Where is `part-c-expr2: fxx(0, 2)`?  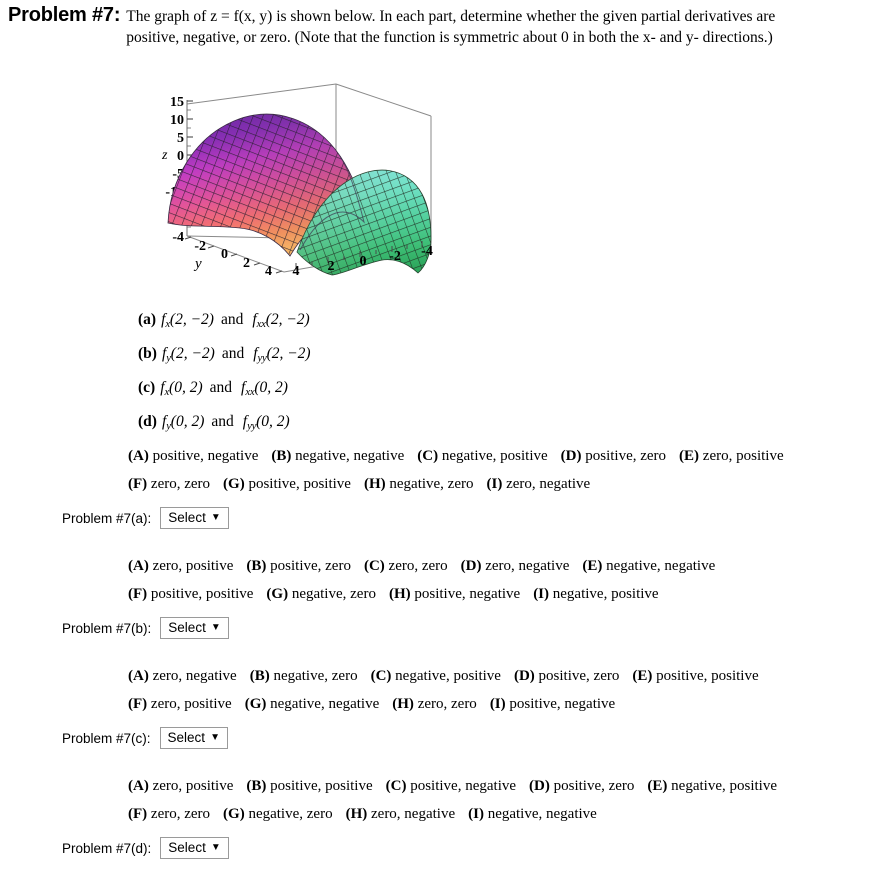
part-c-expr2: fxx(0, 2) is located at coordinates (264, 389).